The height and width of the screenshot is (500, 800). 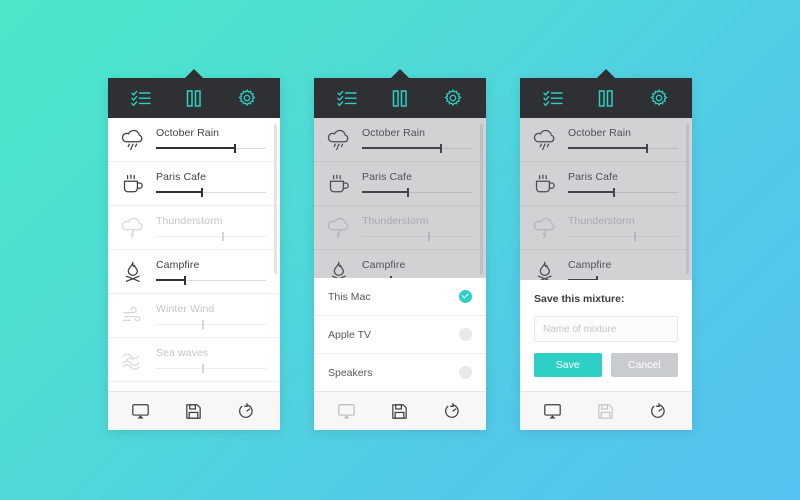 What do you see at coordinates (400, 372) in the screenshot?
I see `device-row: Speakers` at bounding box center [400, 372].